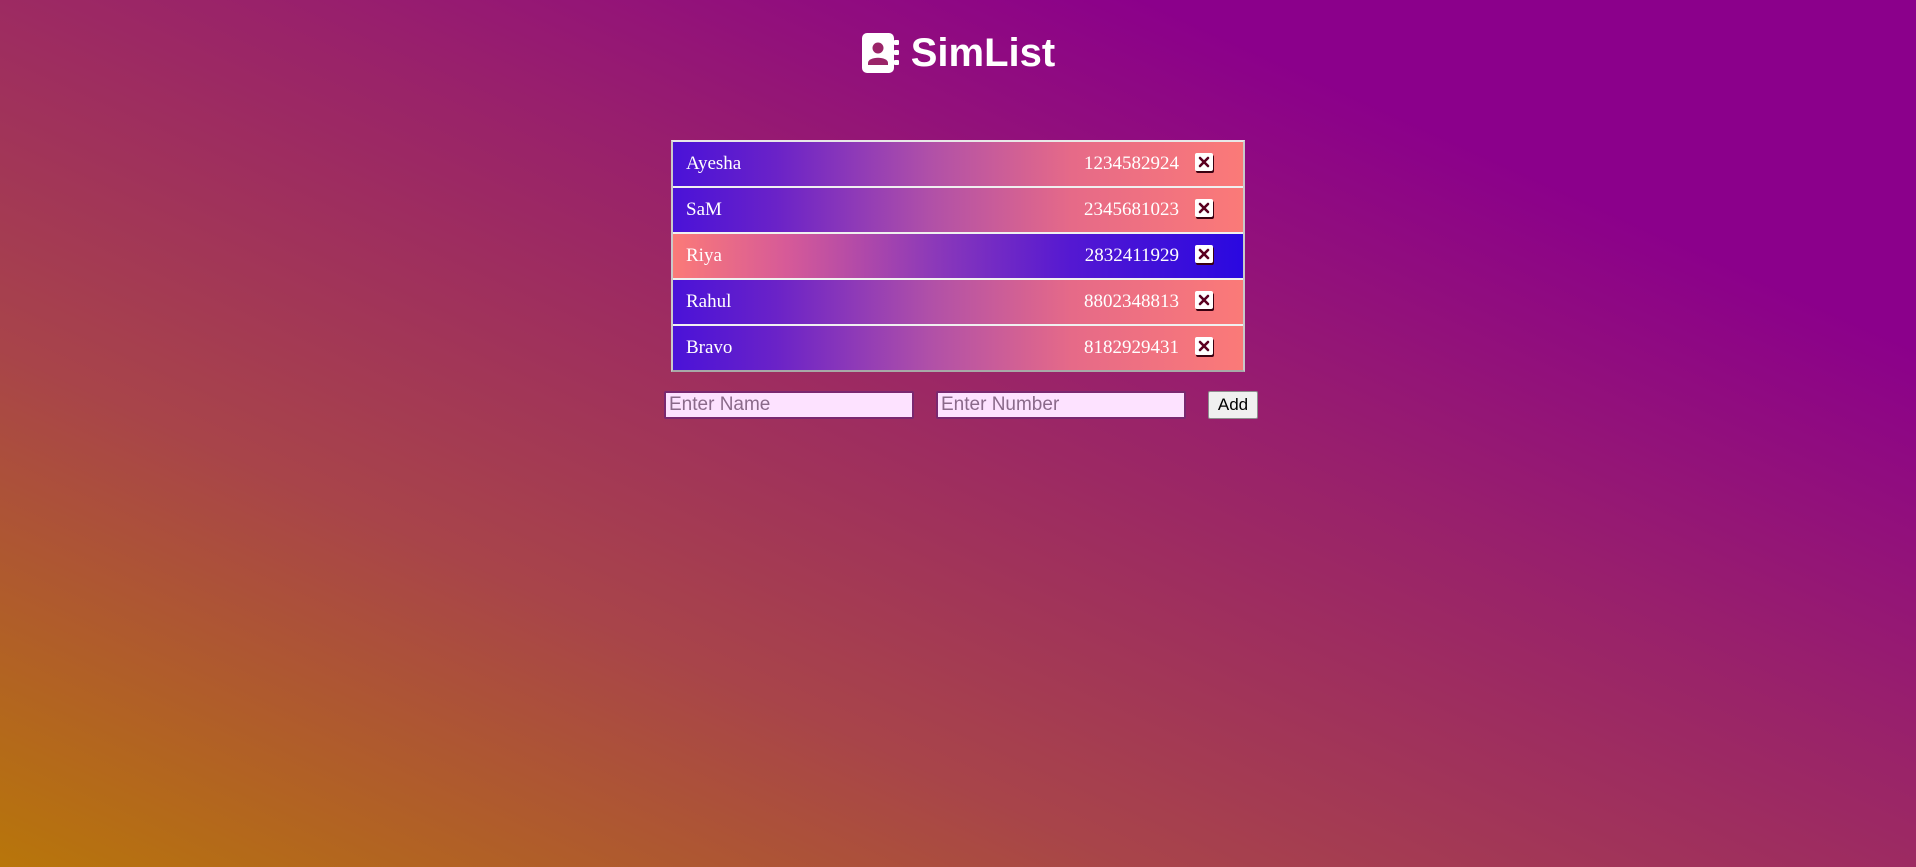 Image resolution: width=1916 pixels, height=867 pixels. What do you see at coordinates (958, 165) in the screenshot?
I see `contact-row: Ayesha 1234582924` at bounding box center [958, 165].